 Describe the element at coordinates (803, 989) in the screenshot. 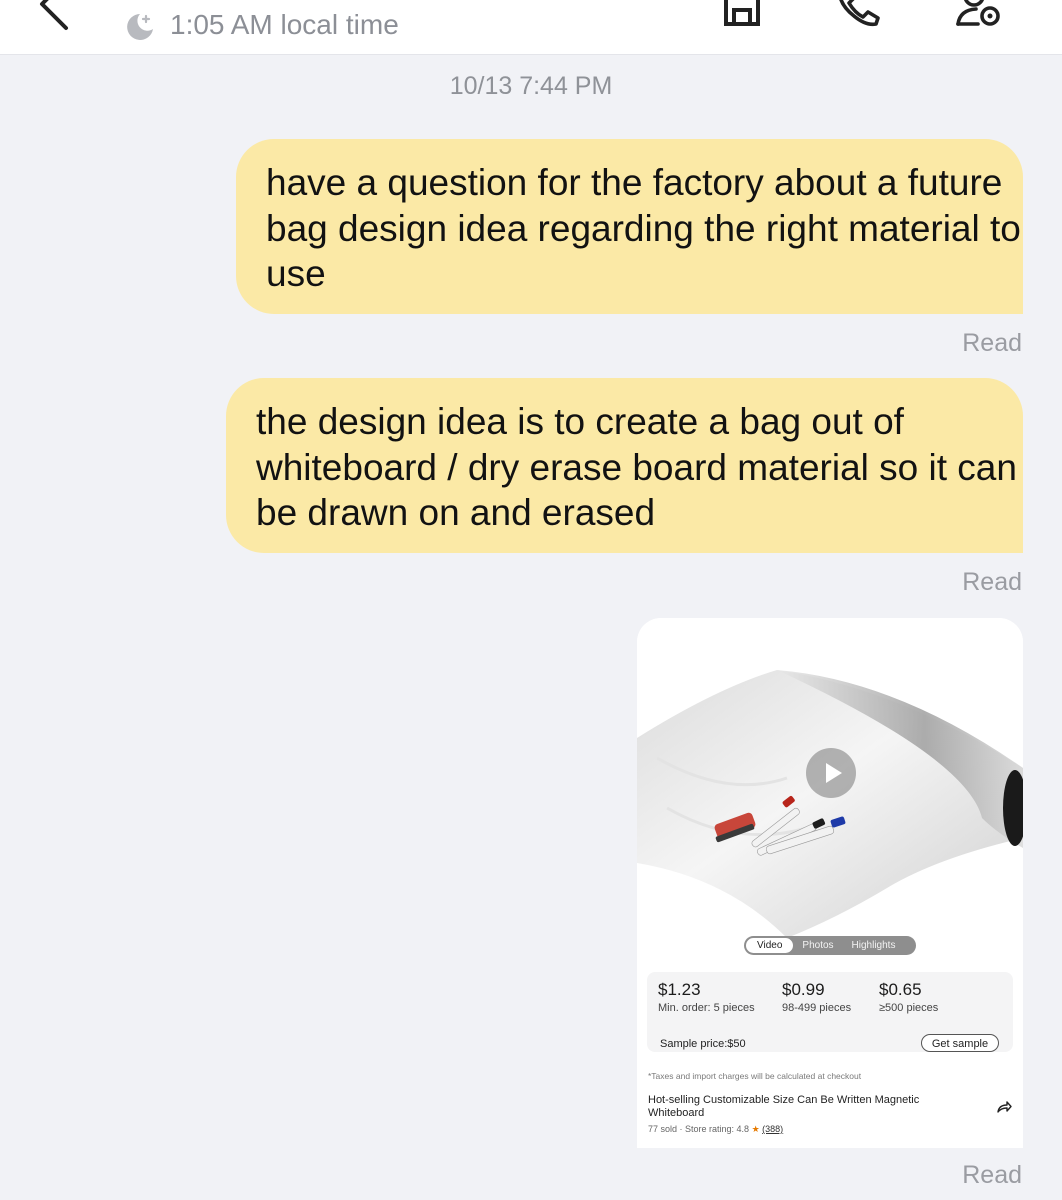

I see `price-value: $0.99` at that location.